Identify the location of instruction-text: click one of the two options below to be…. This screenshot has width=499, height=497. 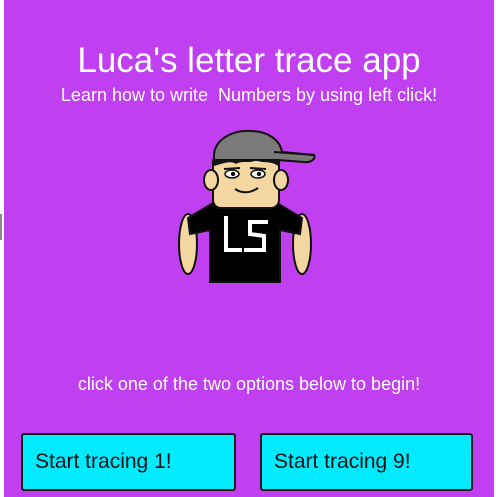
(249, 384).